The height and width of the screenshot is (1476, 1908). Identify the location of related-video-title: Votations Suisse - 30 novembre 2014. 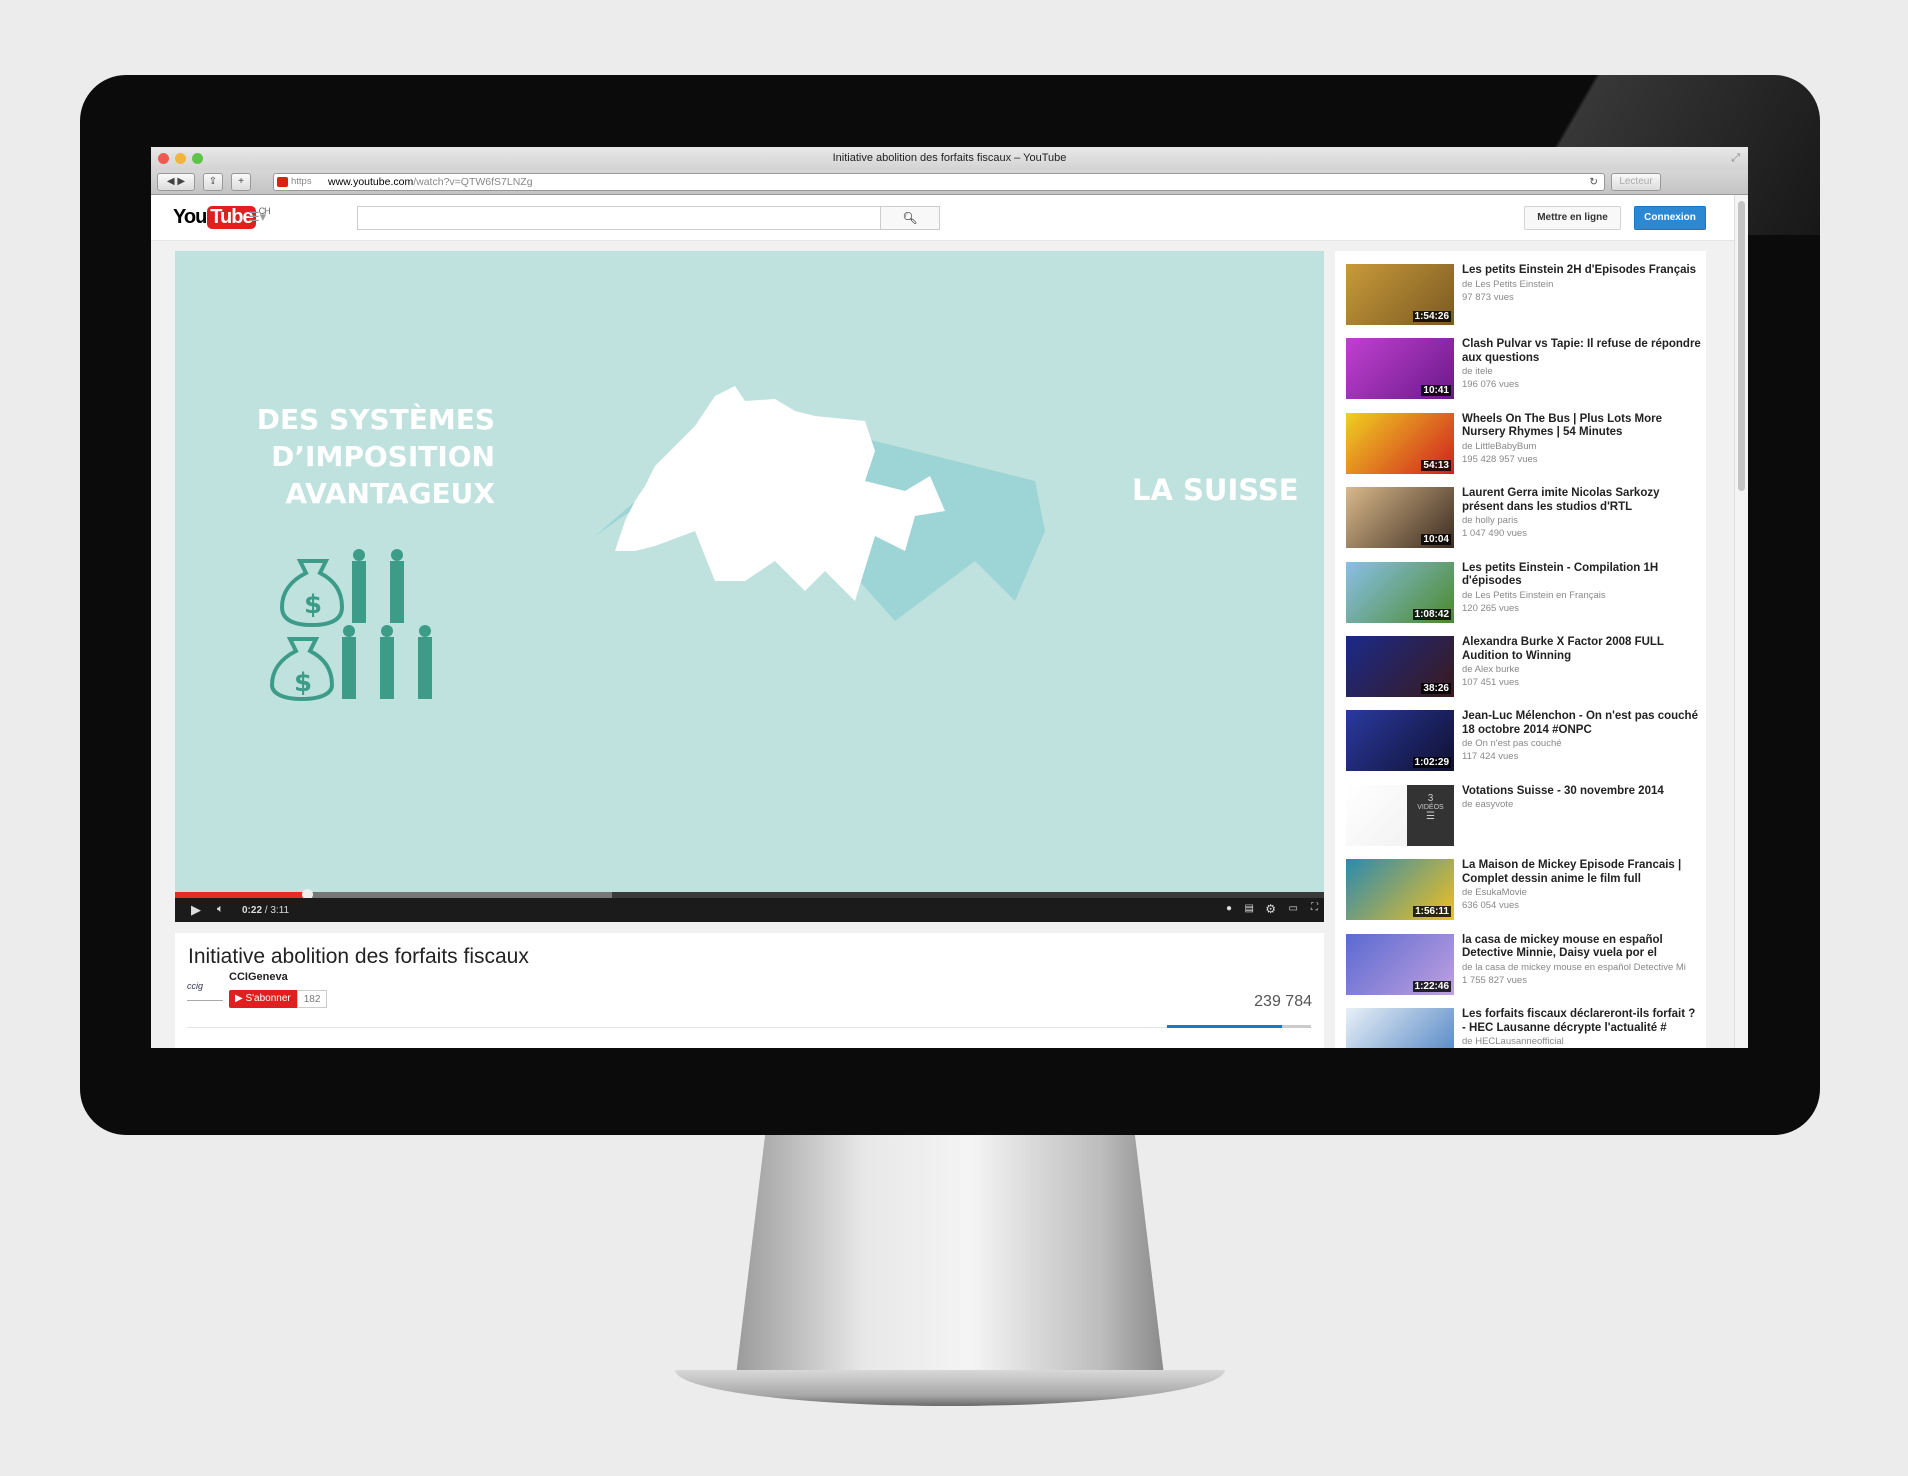
(1582, 792).